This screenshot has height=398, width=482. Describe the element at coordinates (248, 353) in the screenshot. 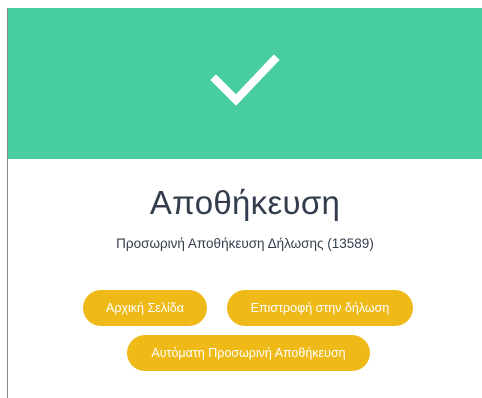

I see `auto-temporary-save-button: Αυτόματη Προσωρινή Αποθήκευση` at that location.